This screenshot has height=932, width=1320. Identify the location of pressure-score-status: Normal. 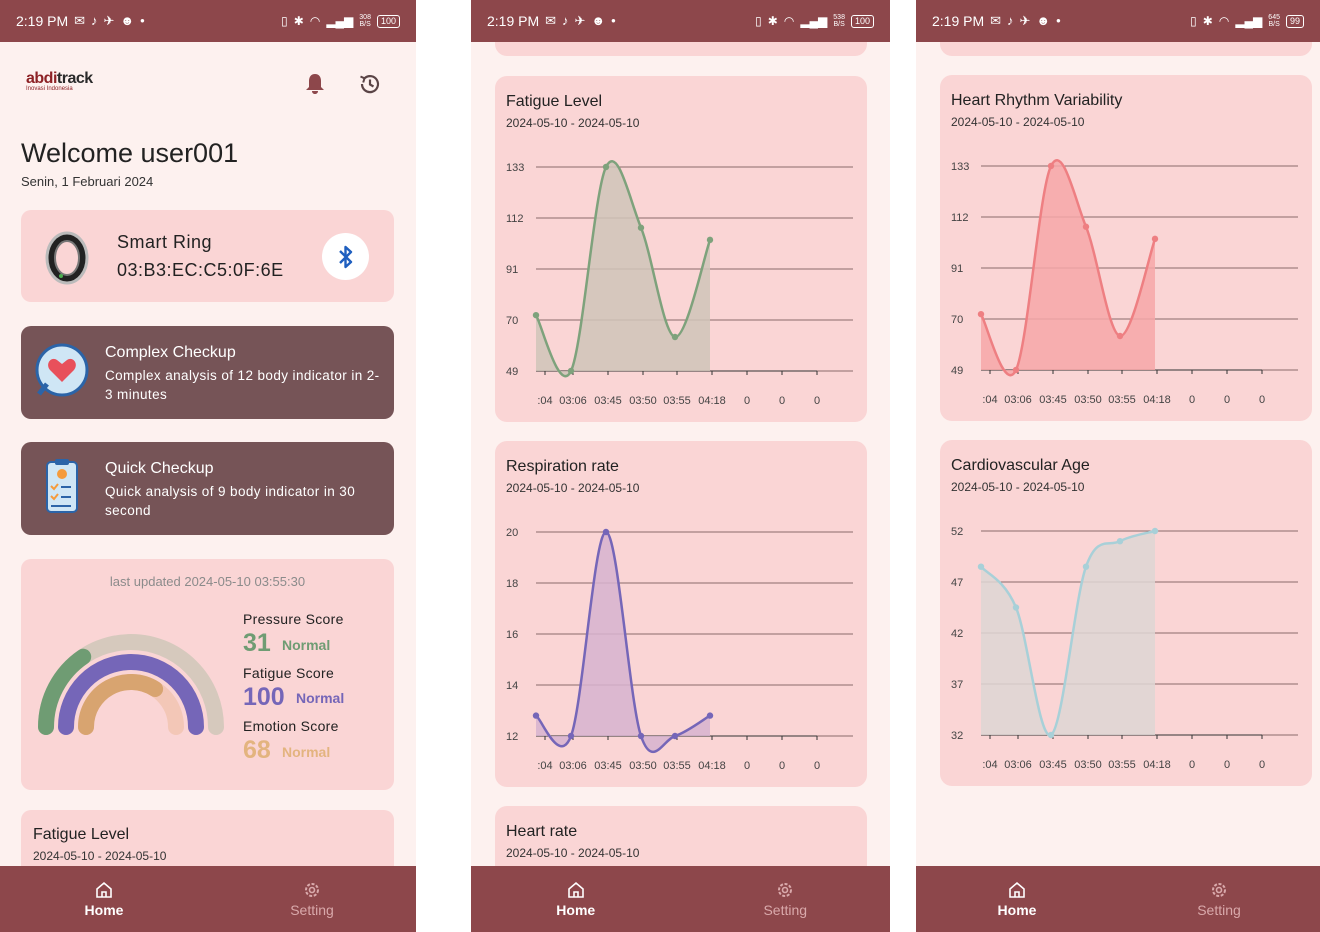
(306, 645).